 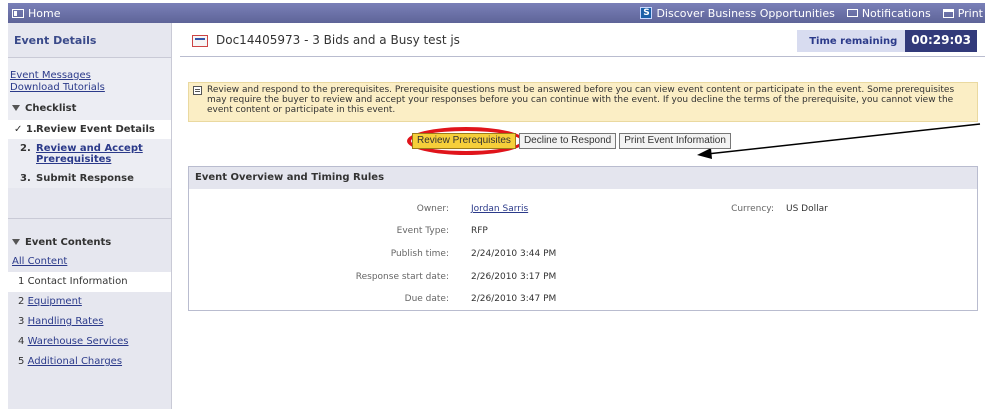 What do you see at coordinates (25, 148) in the screenshot?
I see `checklist-num: 2.` at bounding box center [25, 148].